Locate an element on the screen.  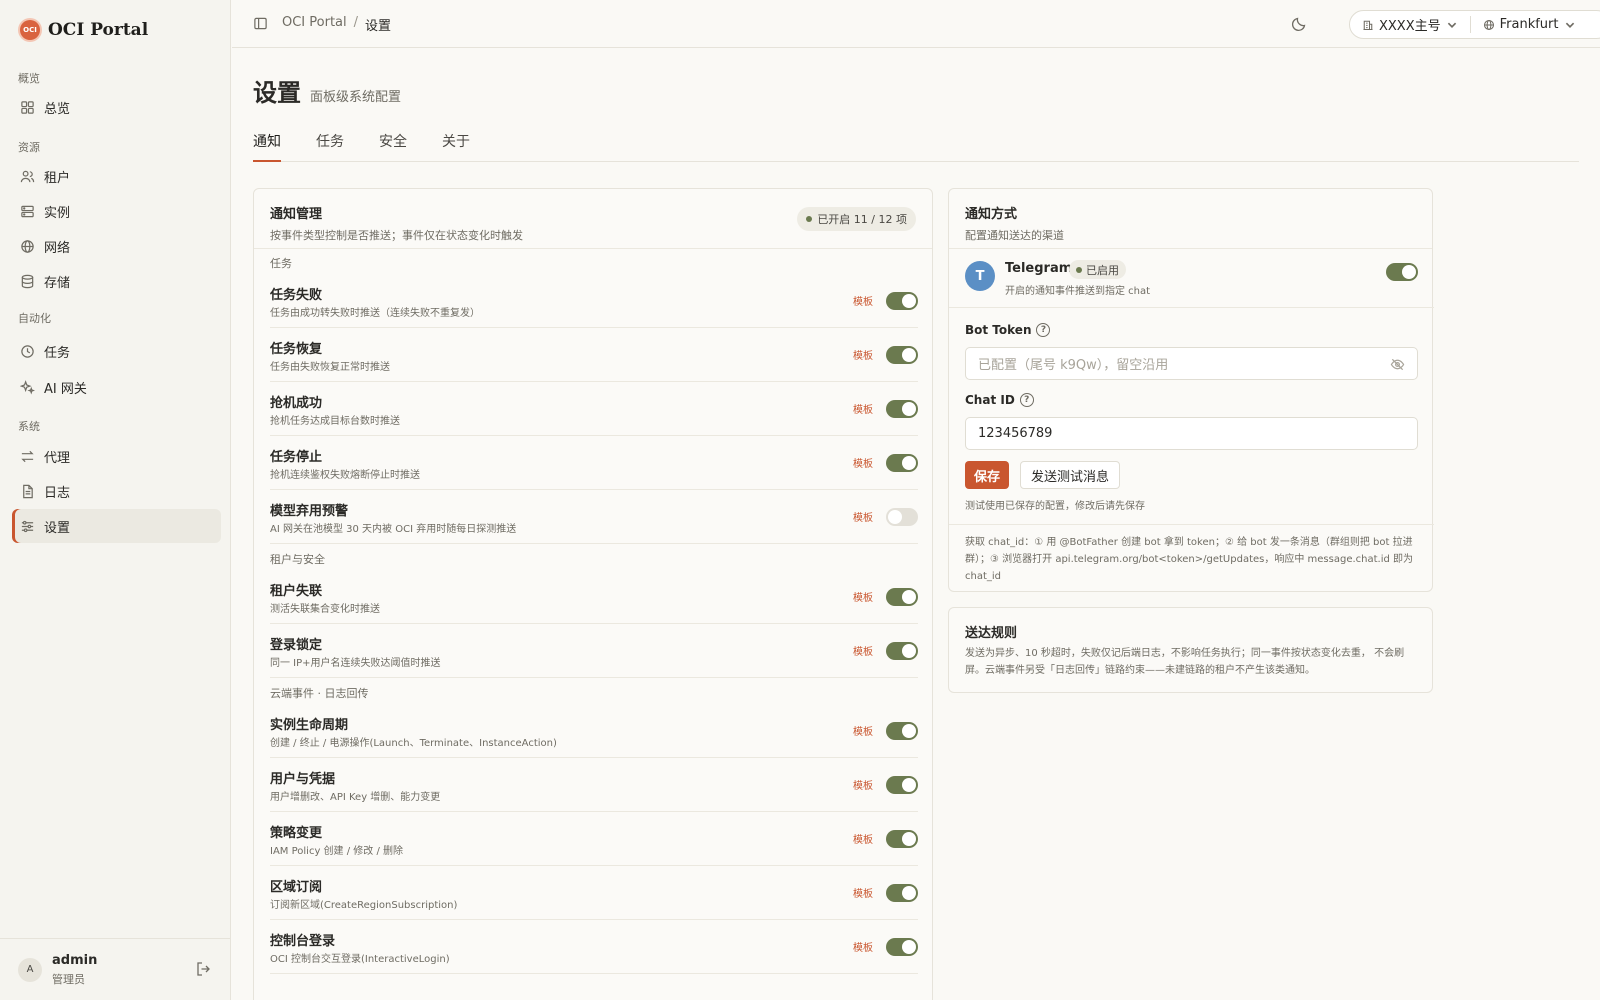
sidebar-item-label: 实例 is located at coordinates (57, 213).